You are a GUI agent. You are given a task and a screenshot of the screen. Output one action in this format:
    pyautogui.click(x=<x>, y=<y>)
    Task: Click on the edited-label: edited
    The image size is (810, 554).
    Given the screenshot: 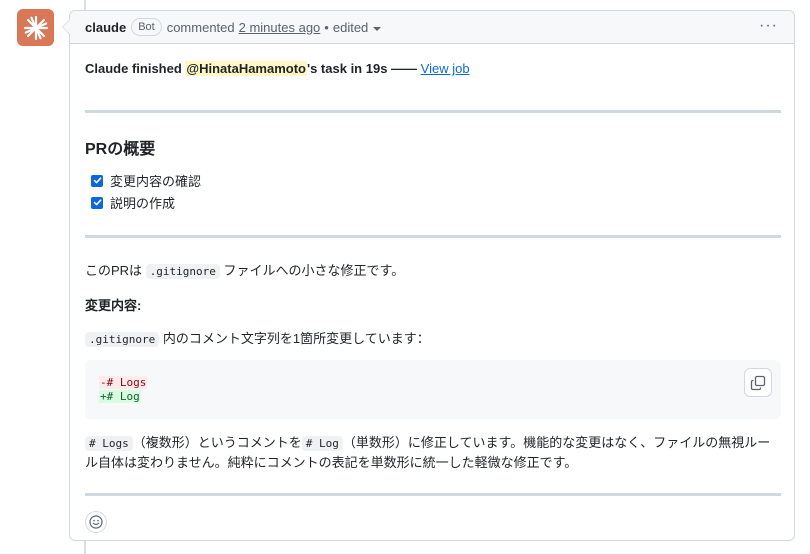 What is the action you would take?
    pyautogui.click(x=350, y=27)
    